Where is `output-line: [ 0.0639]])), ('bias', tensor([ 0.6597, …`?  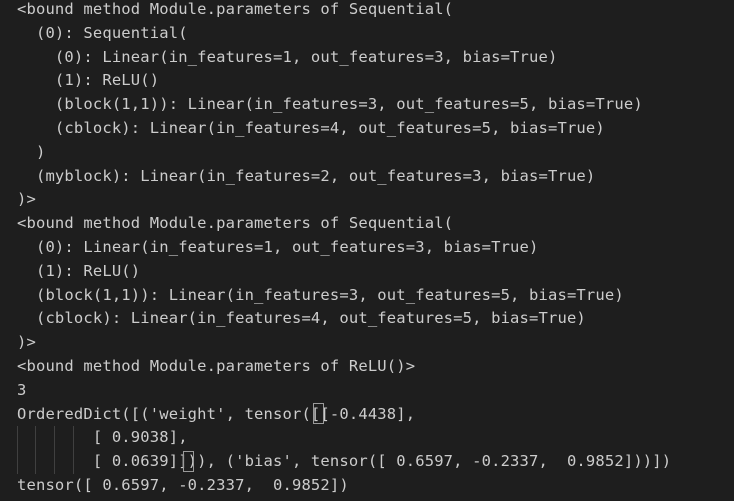 output-line: [ 0.0639]])), ('bias', tensor([ 0.6597, … is located at coordinates (344, 461).